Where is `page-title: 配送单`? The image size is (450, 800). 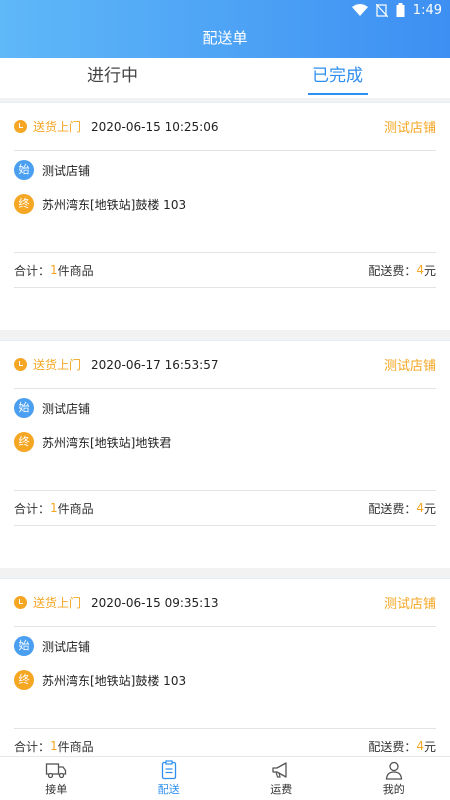 page-title: 配送单 is located at coordinates (225, 38).